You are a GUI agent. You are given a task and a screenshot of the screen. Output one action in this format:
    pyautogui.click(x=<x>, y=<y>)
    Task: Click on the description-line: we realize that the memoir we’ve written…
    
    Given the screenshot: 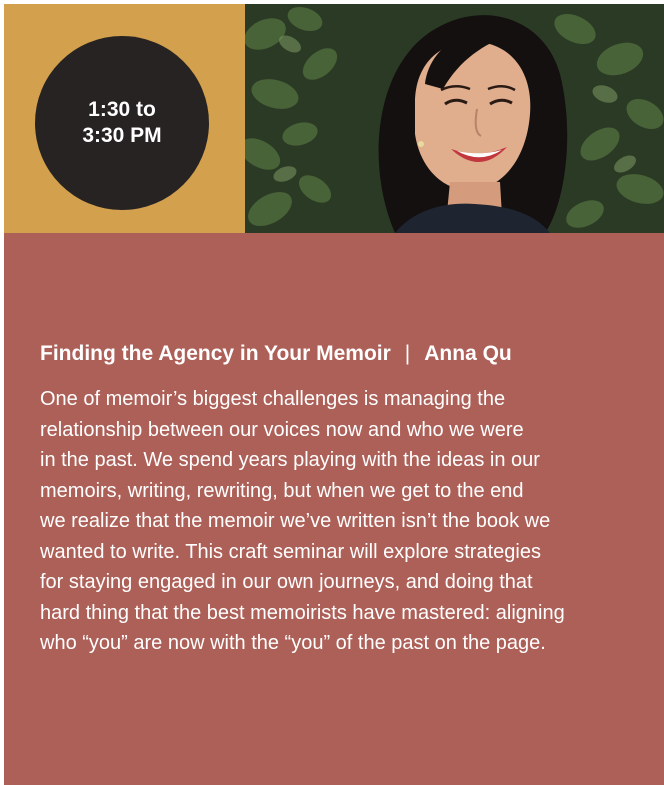 What is the action you would take?
    pyautogui.click(x=295, y=521)
    